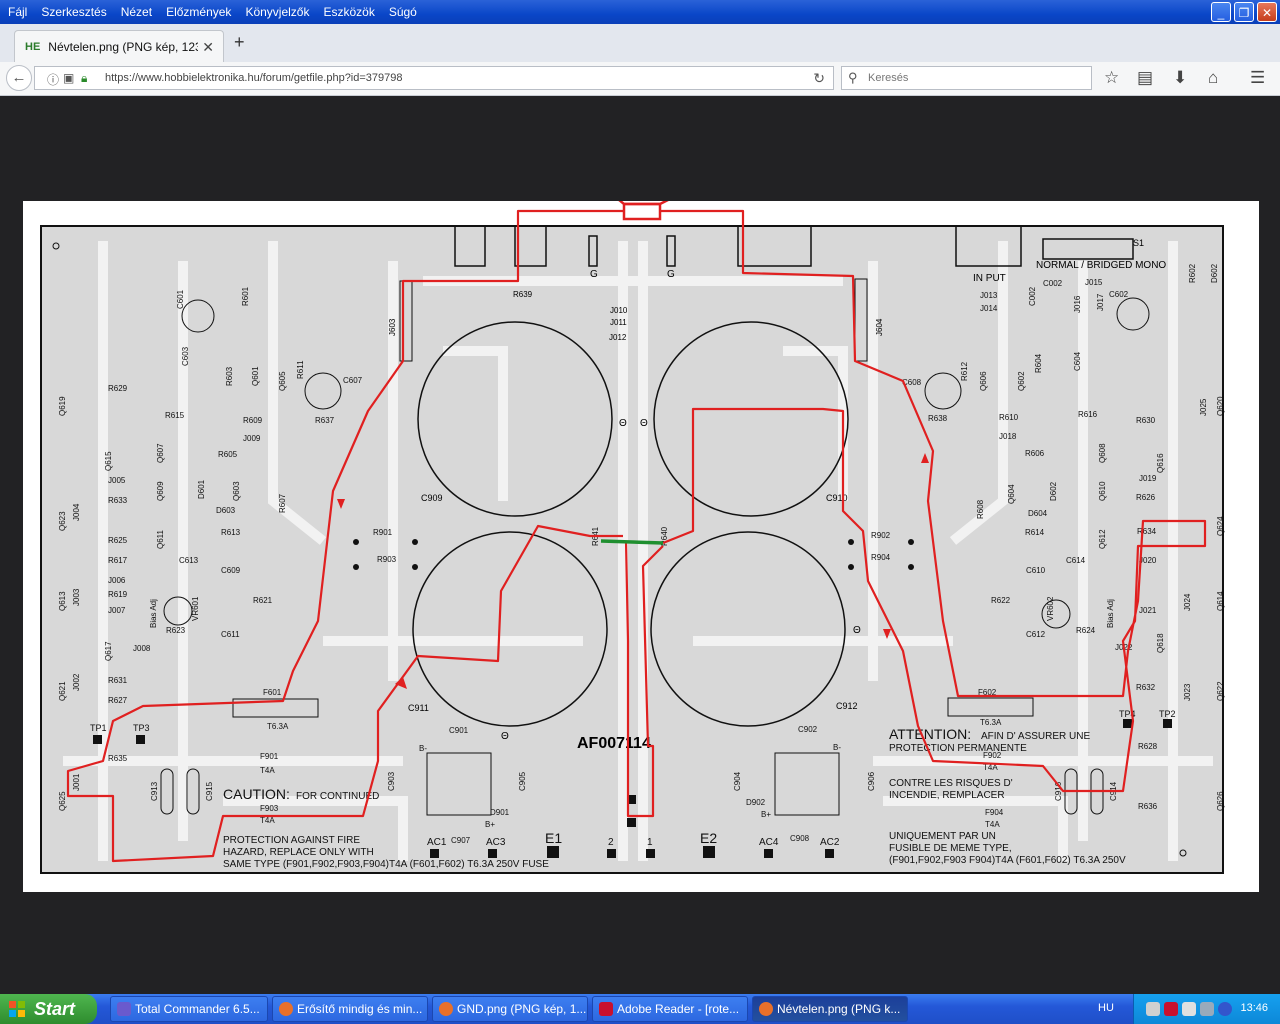 This screenshot has width=1280, height=1024. I want to click on label-q601: Q601, so click(255, 376).